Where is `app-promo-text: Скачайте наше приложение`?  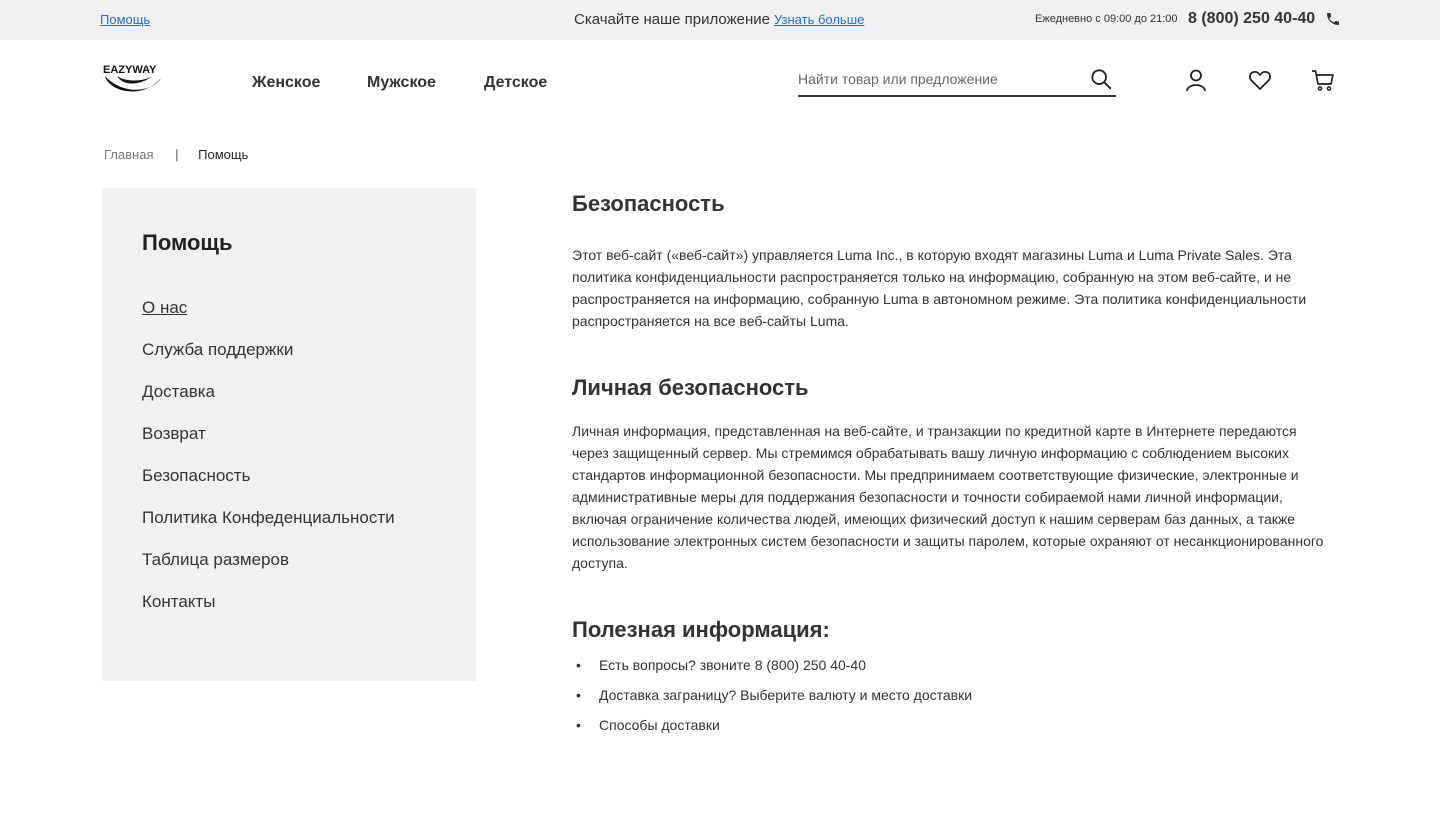
app-promo-text: Скачайте наше приложение is located at coordinates (672, 19).